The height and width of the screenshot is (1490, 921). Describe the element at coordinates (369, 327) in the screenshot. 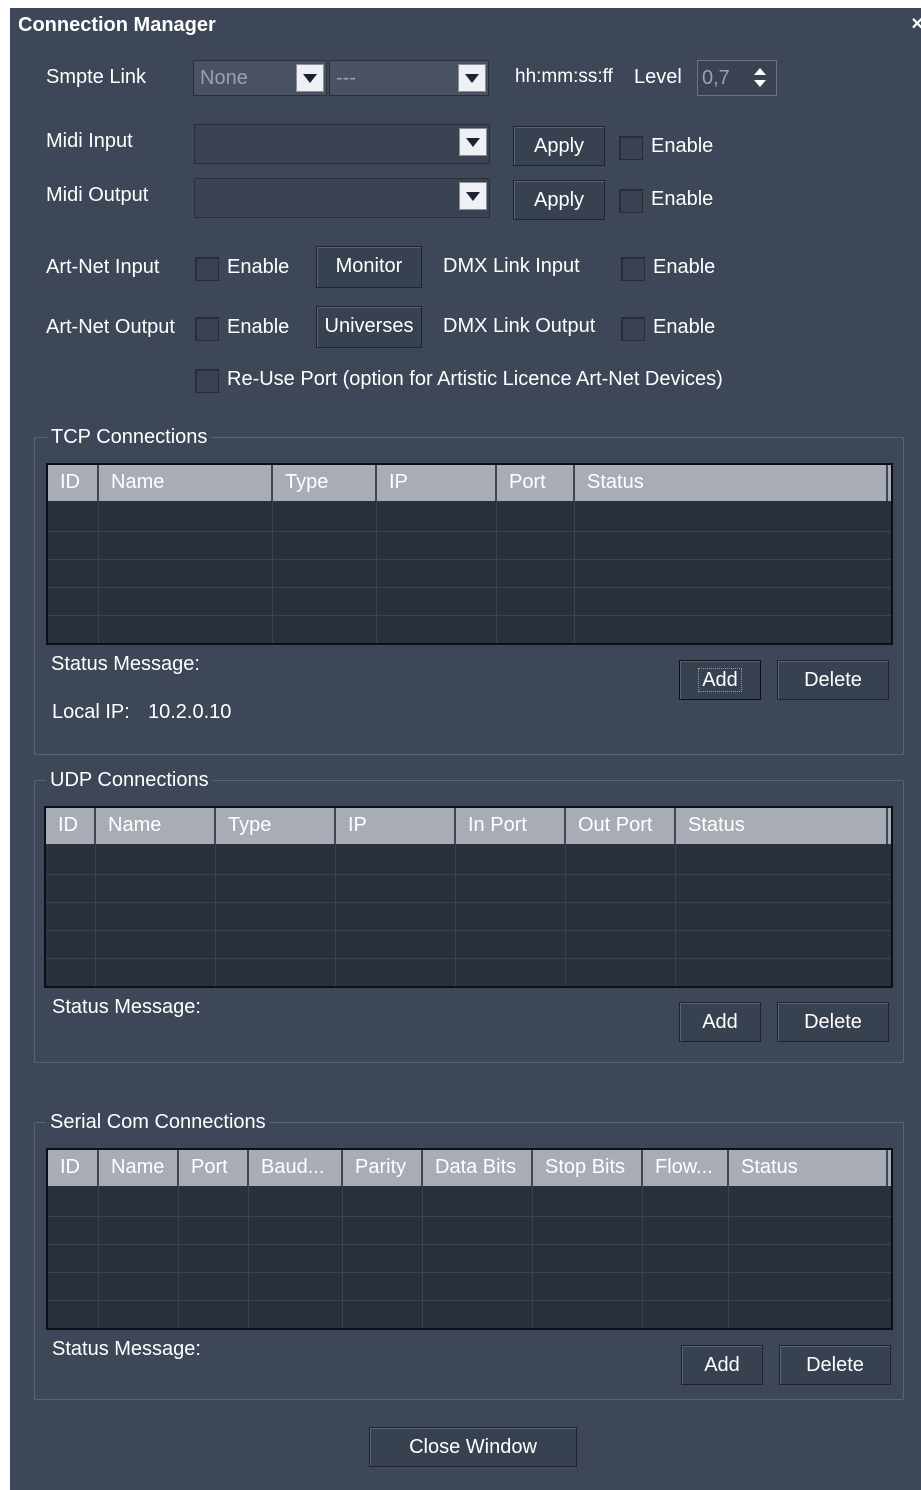

I see `universes-button: Universes` at that location.